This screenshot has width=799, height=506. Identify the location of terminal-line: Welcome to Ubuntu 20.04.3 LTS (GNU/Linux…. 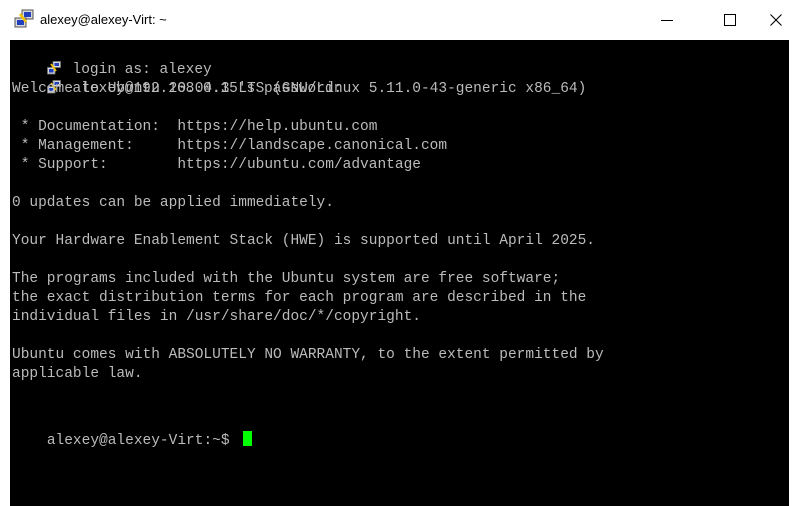
(299, 89).